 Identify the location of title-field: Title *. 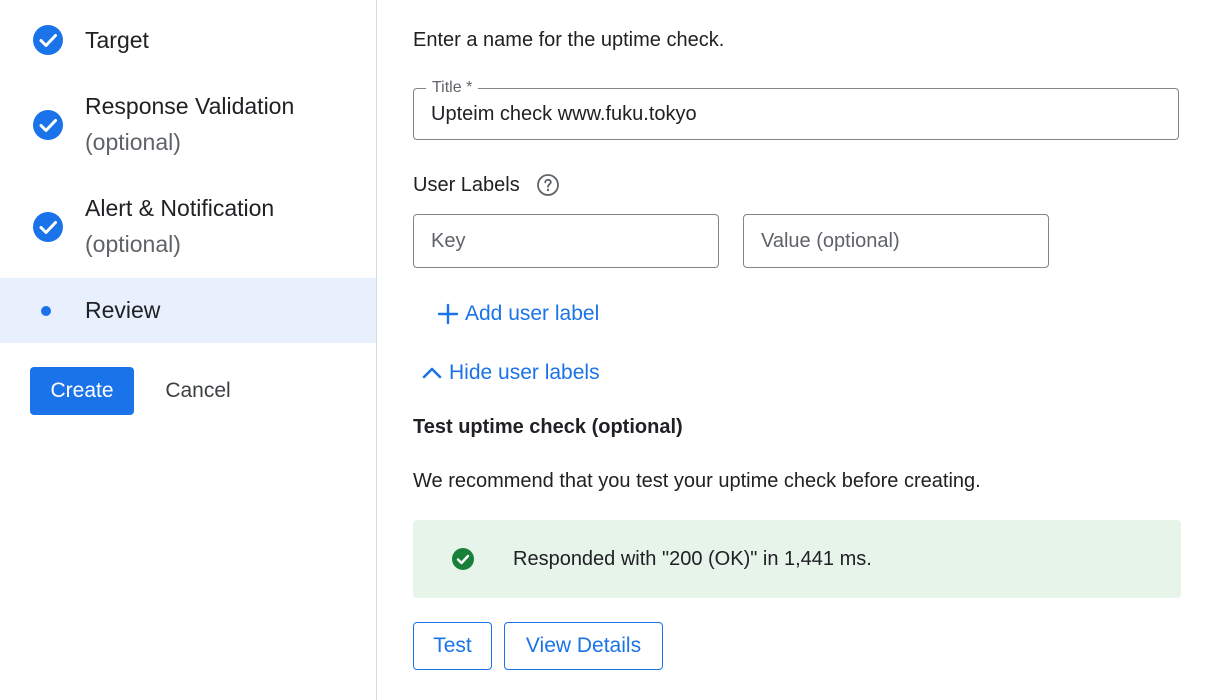
(796, 109).